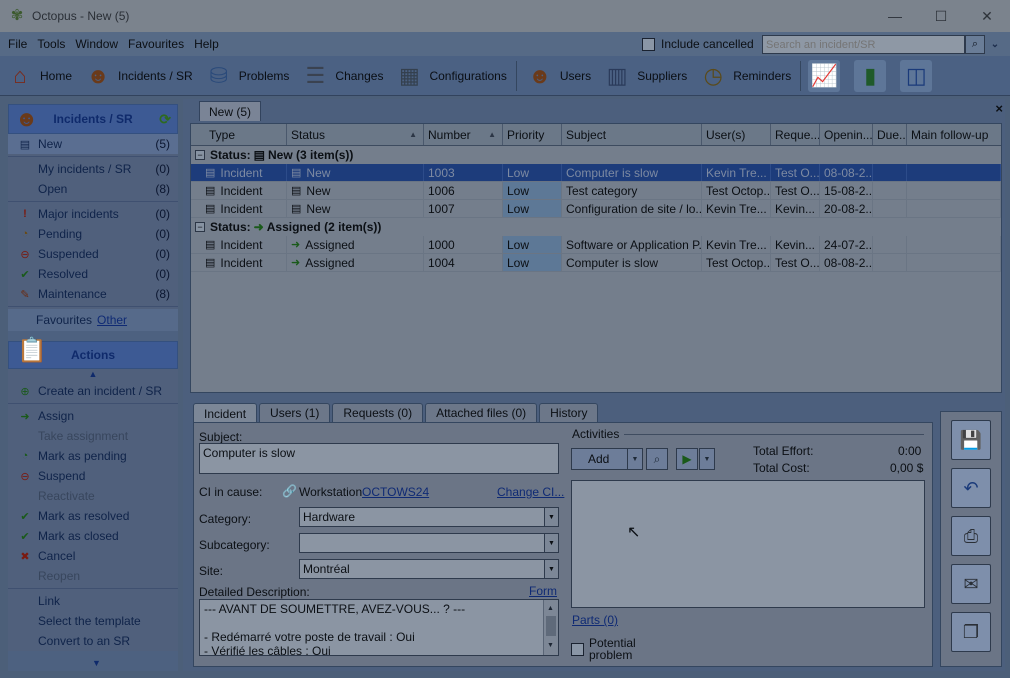  What do you see at coordinates (827, 76) in the screenshot?
I see `toolbar-graph-line: 📈` at bounding box center [827, 76].